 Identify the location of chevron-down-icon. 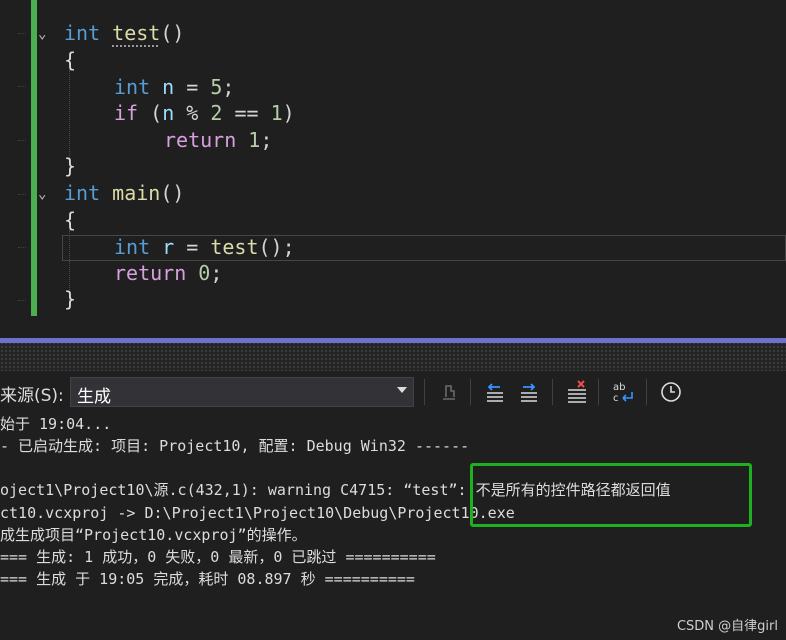
(402, 390).